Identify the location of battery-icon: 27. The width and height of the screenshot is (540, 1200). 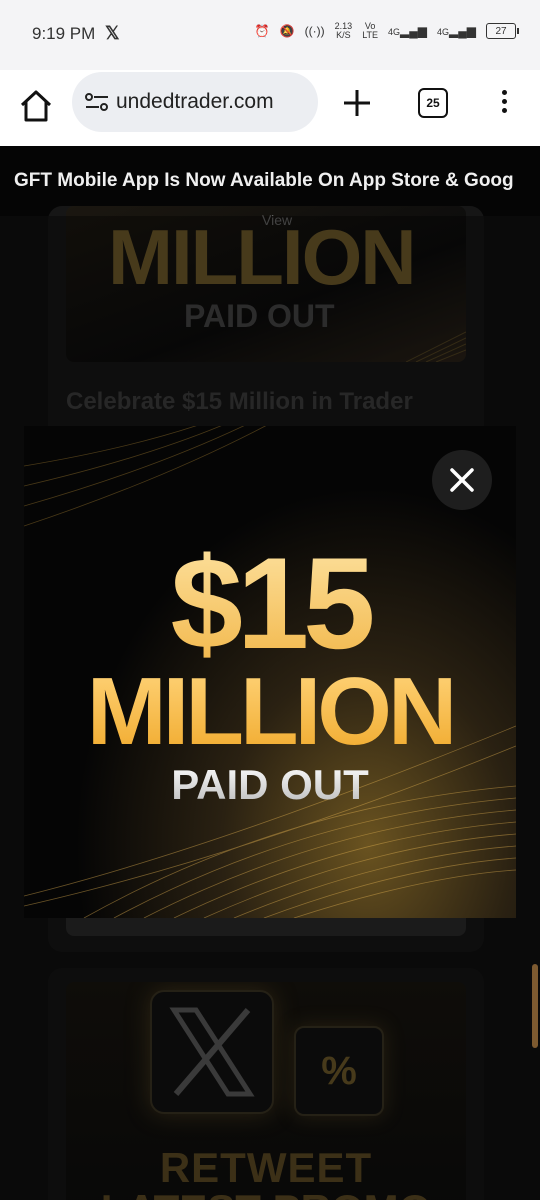
(502, 31).